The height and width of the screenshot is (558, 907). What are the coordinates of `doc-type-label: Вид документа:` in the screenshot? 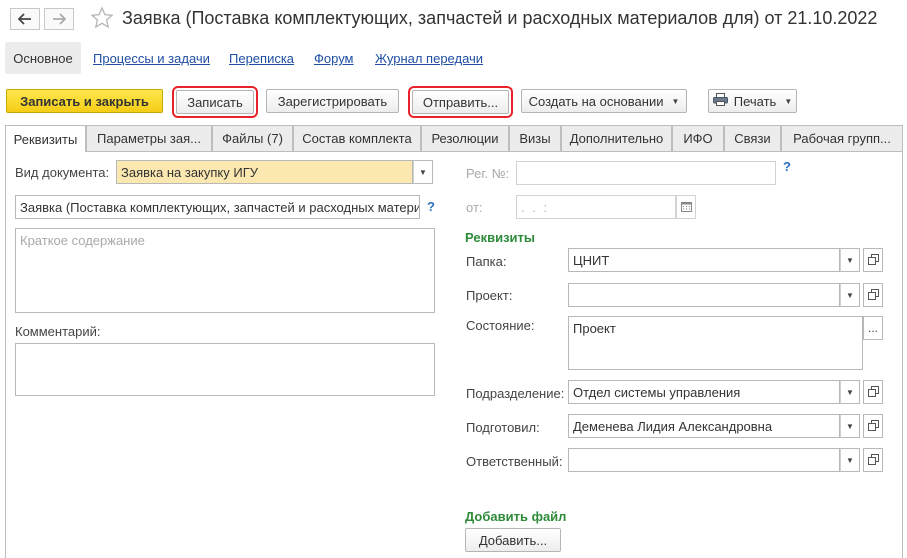 It's located at (62, 172).